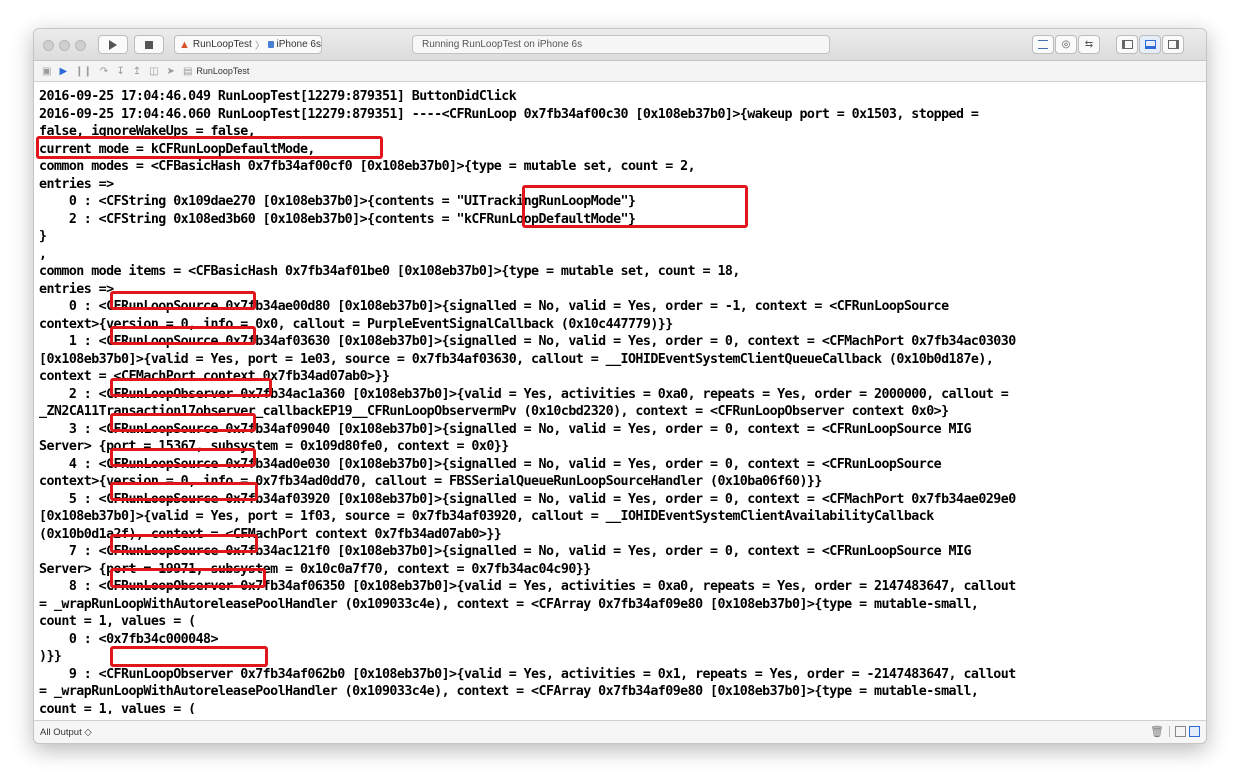 The image size is (1240, 784). Describe the element at coordinates (209, 147) in the screenshot. I see `annotation-current-mode` at that location.